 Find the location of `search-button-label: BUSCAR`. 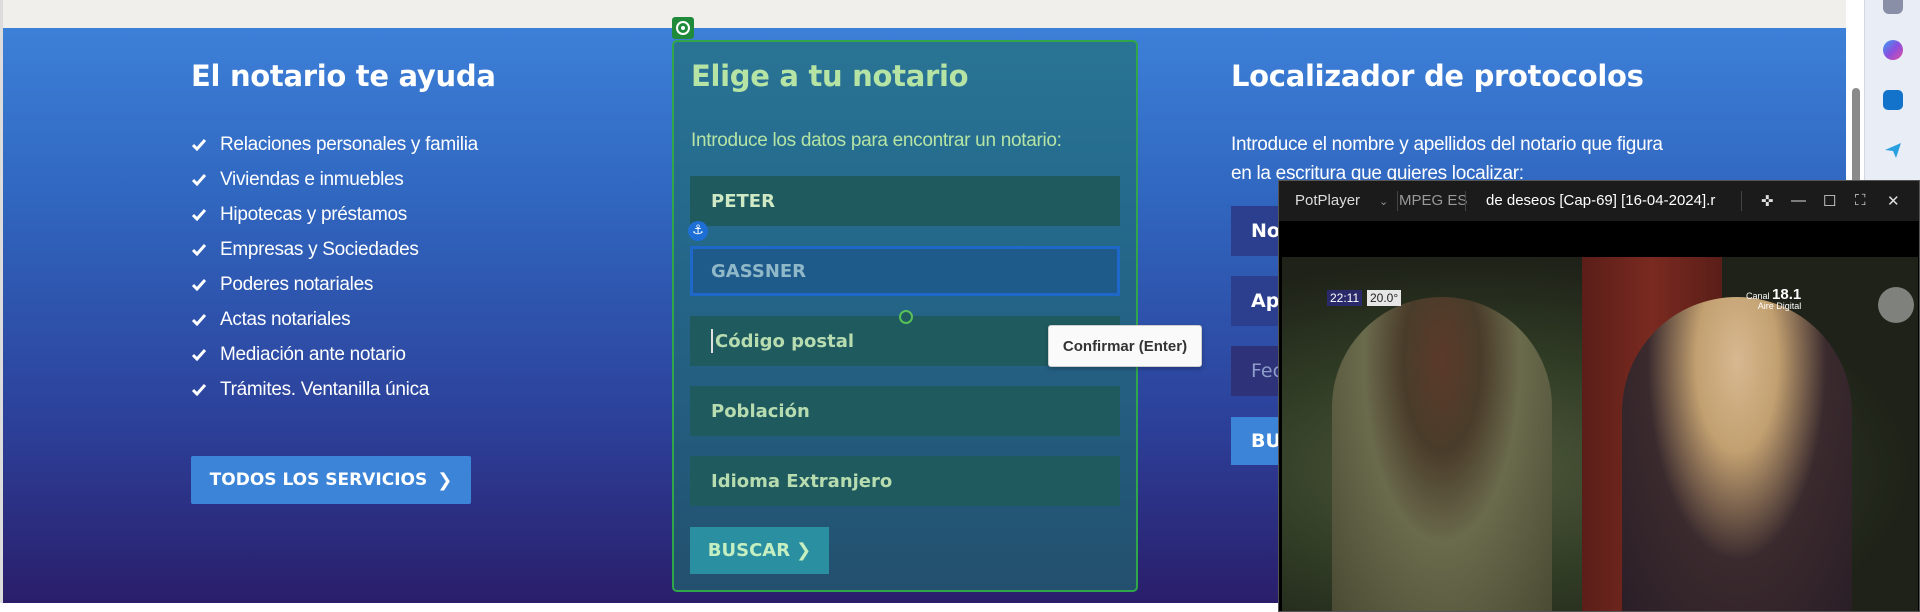

search-button-label: BUSCAR is located at coordinates (749, 550).